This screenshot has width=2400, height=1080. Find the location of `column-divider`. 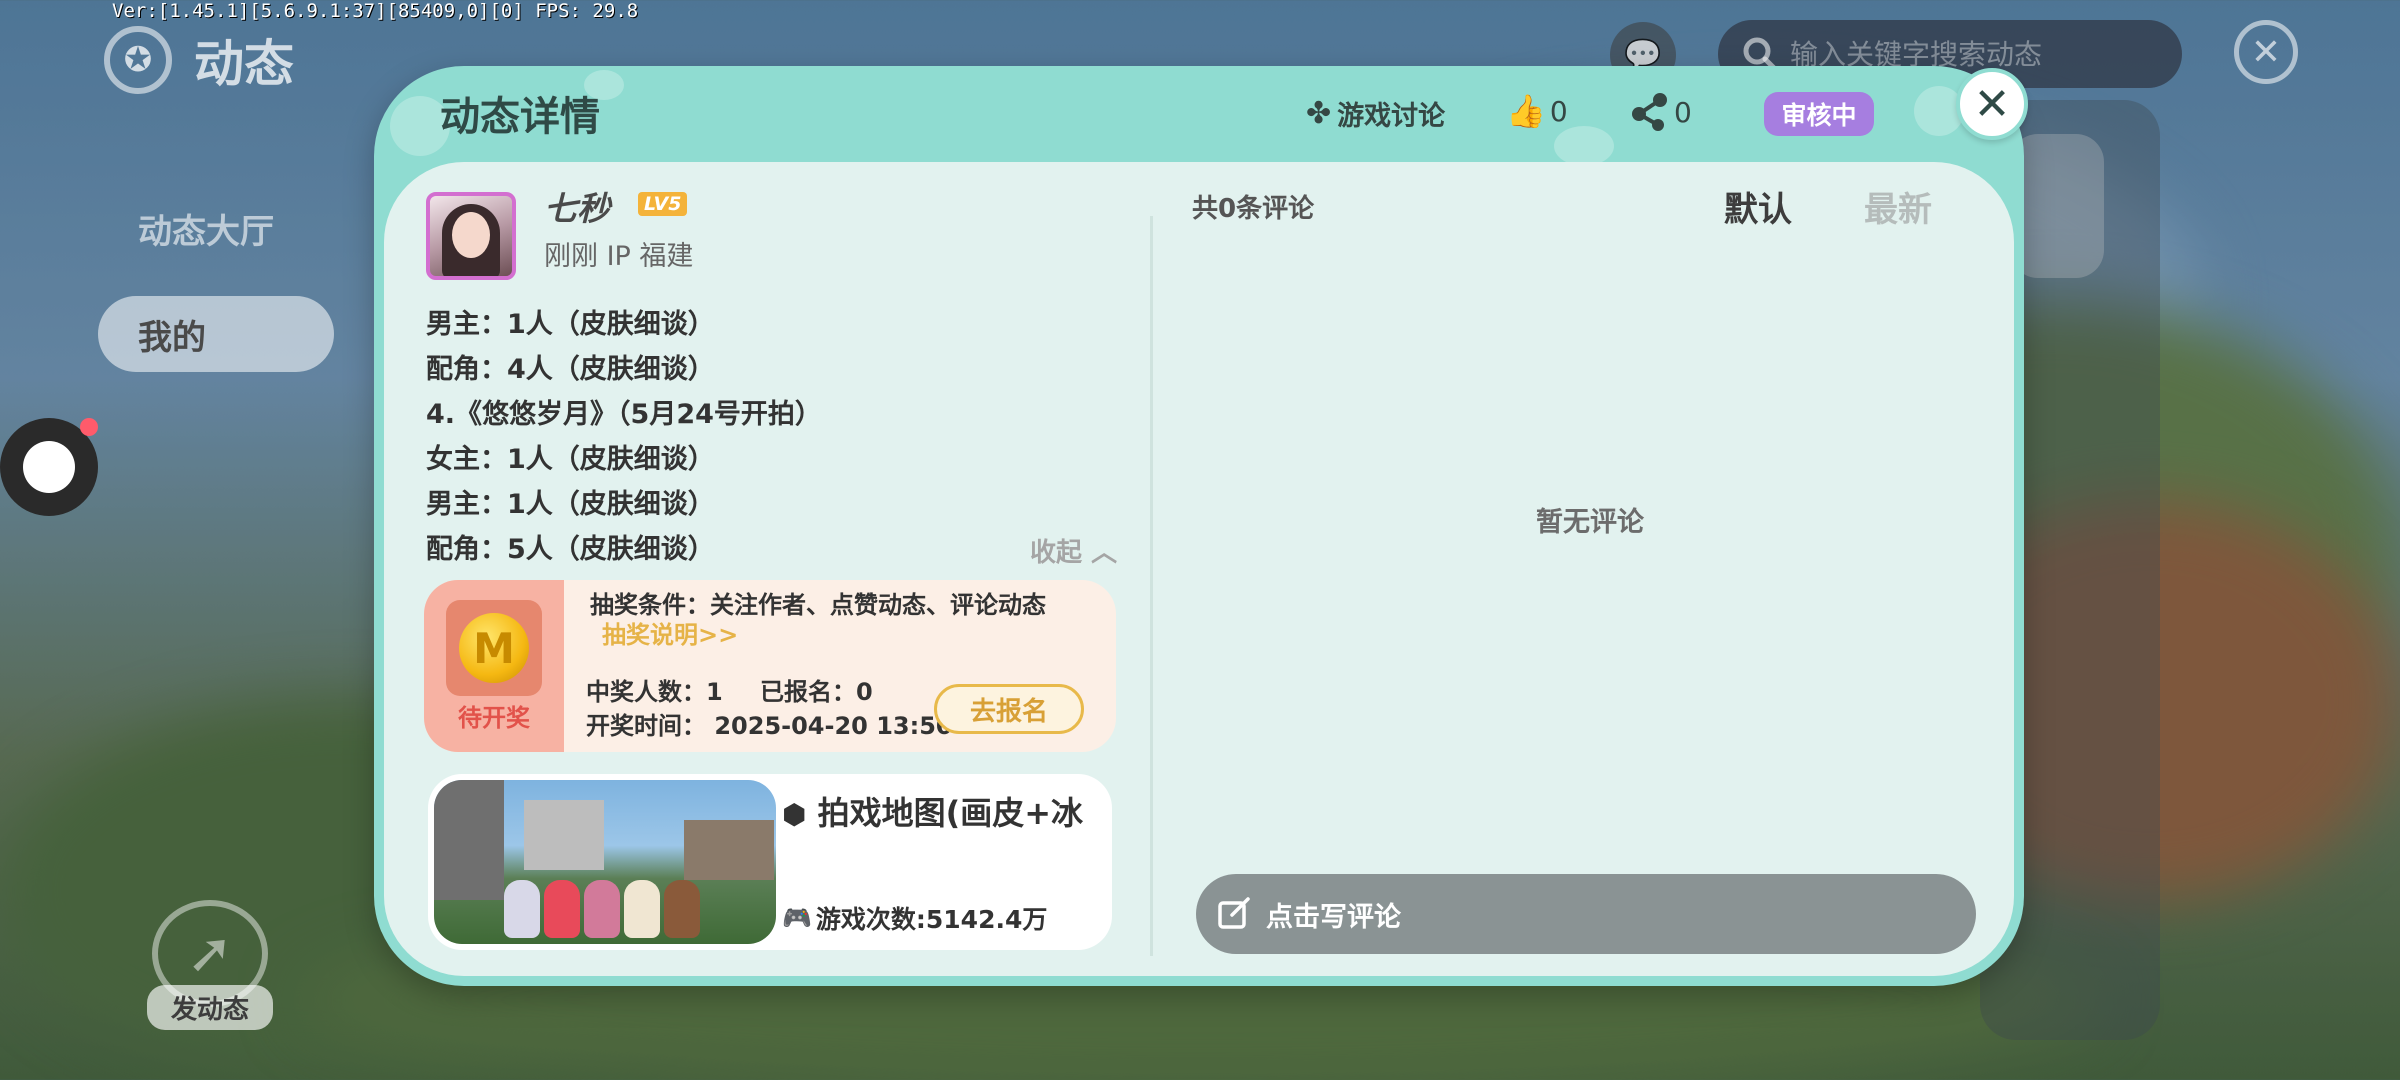

column-divider is located at coordinates (1151, 586).